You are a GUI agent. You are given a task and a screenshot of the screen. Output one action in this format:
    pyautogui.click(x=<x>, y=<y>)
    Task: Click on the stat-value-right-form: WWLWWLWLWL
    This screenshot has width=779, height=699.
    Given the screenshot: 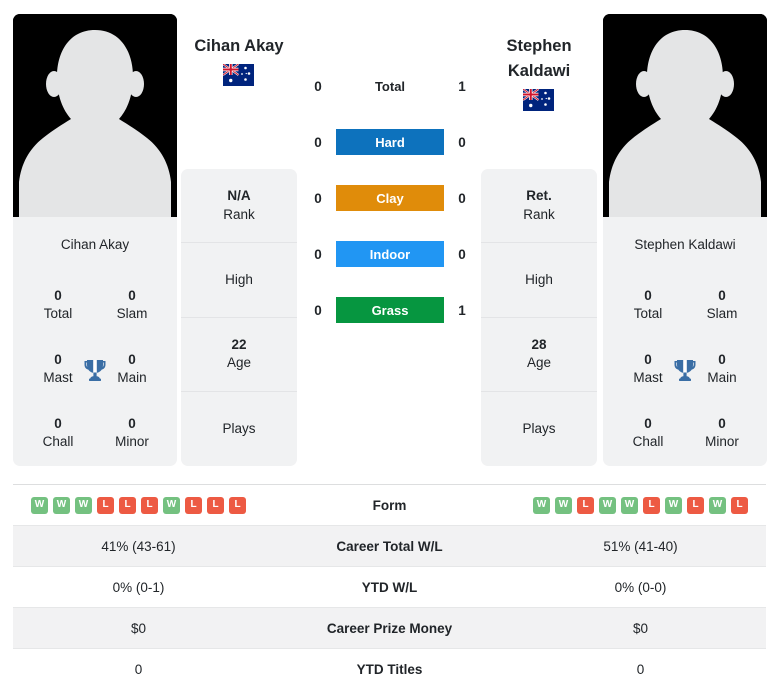 What is the action you would take?
    pyautogui.click(x=640, y=505)
    